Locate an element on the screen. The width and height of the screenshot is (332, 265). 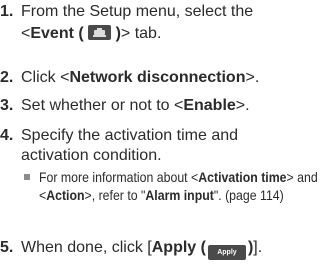
apply-label: Apply ( is located at coordinates (178, 247).